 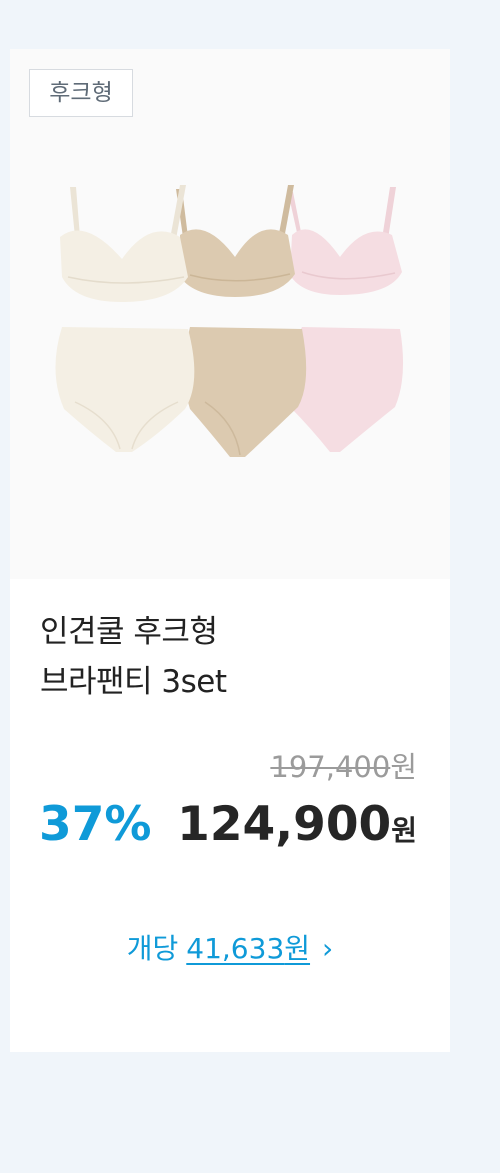 I want to click on per-unit-price-link: 개당 41,633원 ›, so click(x=230, y=947).